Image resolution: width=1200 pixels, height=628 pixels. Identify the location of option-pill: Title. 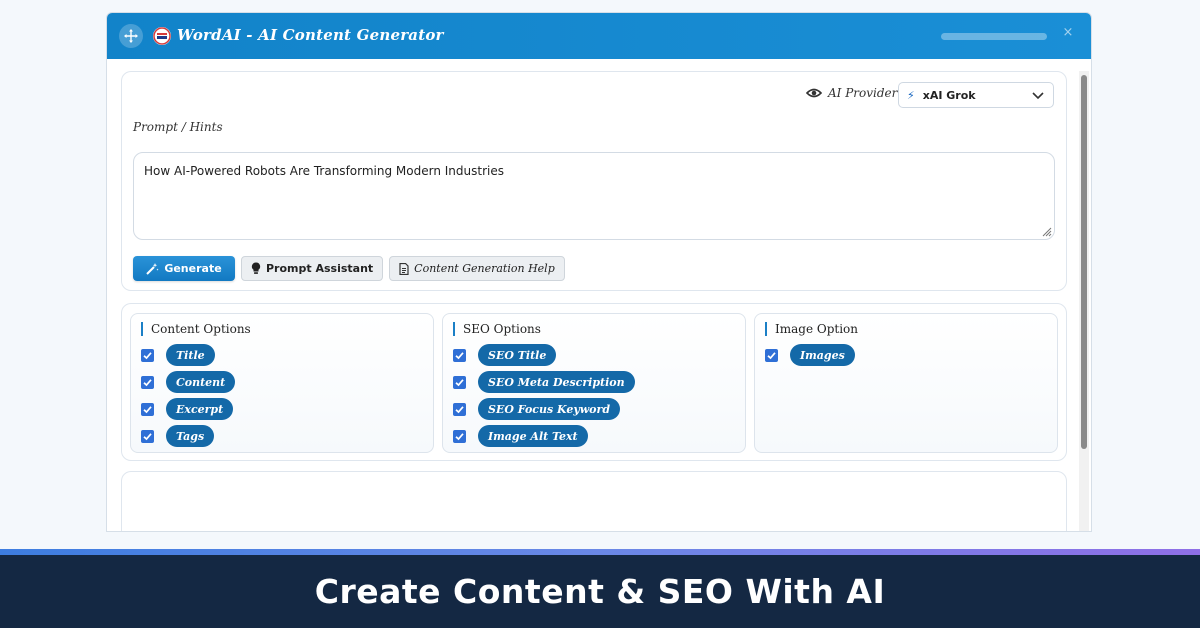
(190, 355).